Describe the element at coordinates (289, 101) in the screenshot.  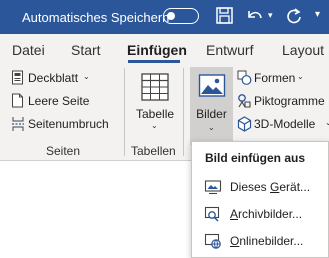
I see `pictograms-label: Piktogramme` at that location.